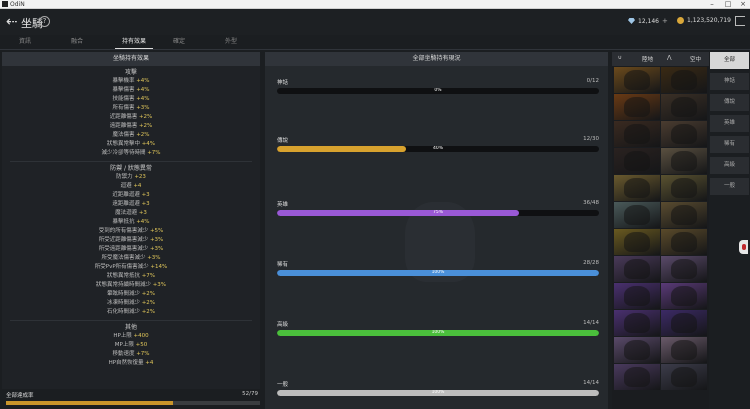 The height and width of the screenshot is (409, 750). Describe the element at coordinates (156, 231) in the screenshot. I see `stat-value: +5%` at that location.